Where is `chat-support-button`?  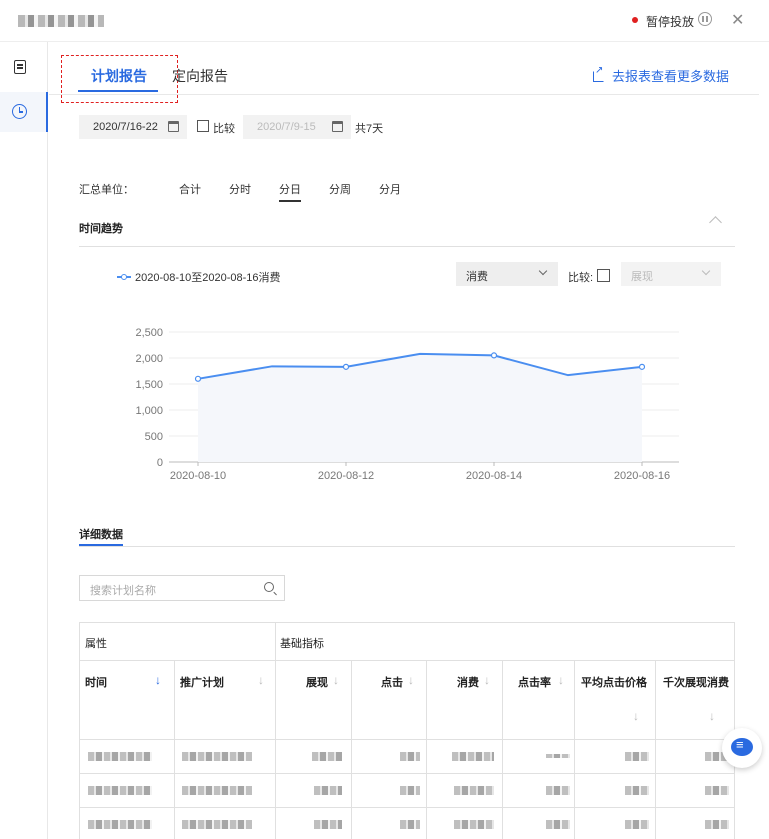 chat-support-button is located at coordinates (742, 748).